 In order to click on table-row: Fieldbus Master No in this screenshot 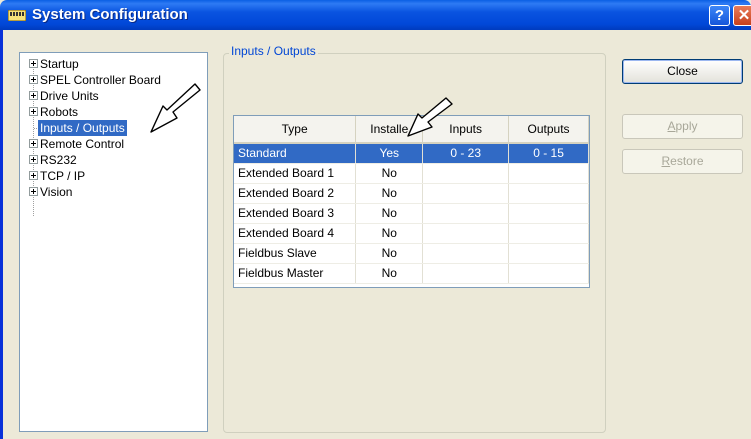, I will do `click(411, 273)`.